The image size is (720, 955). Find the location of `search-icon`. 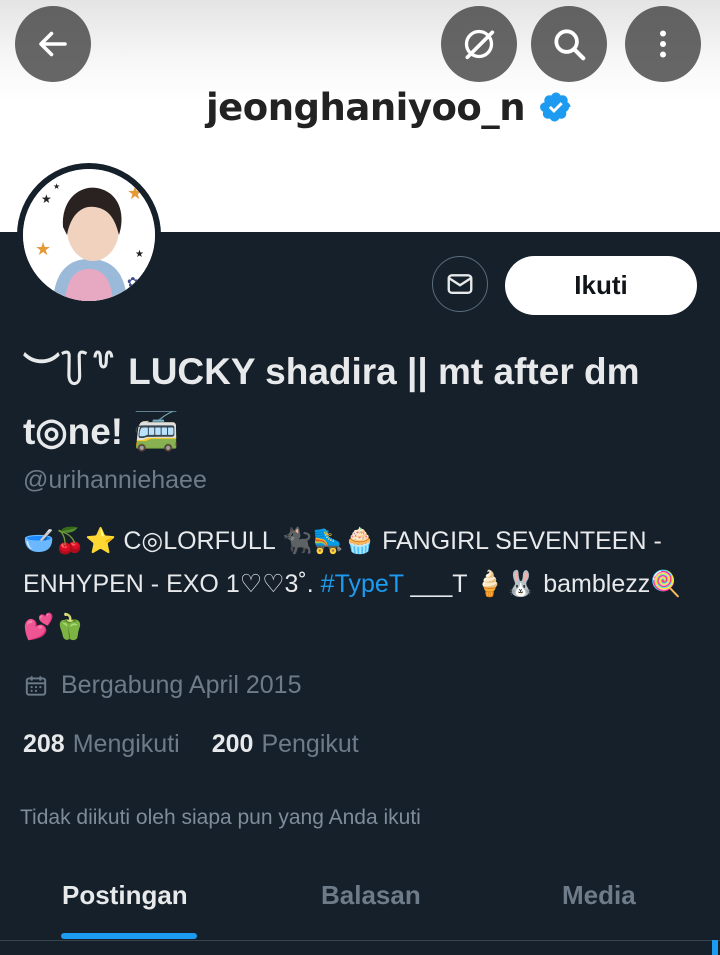

search-icon is located at coordinates (570, 45).